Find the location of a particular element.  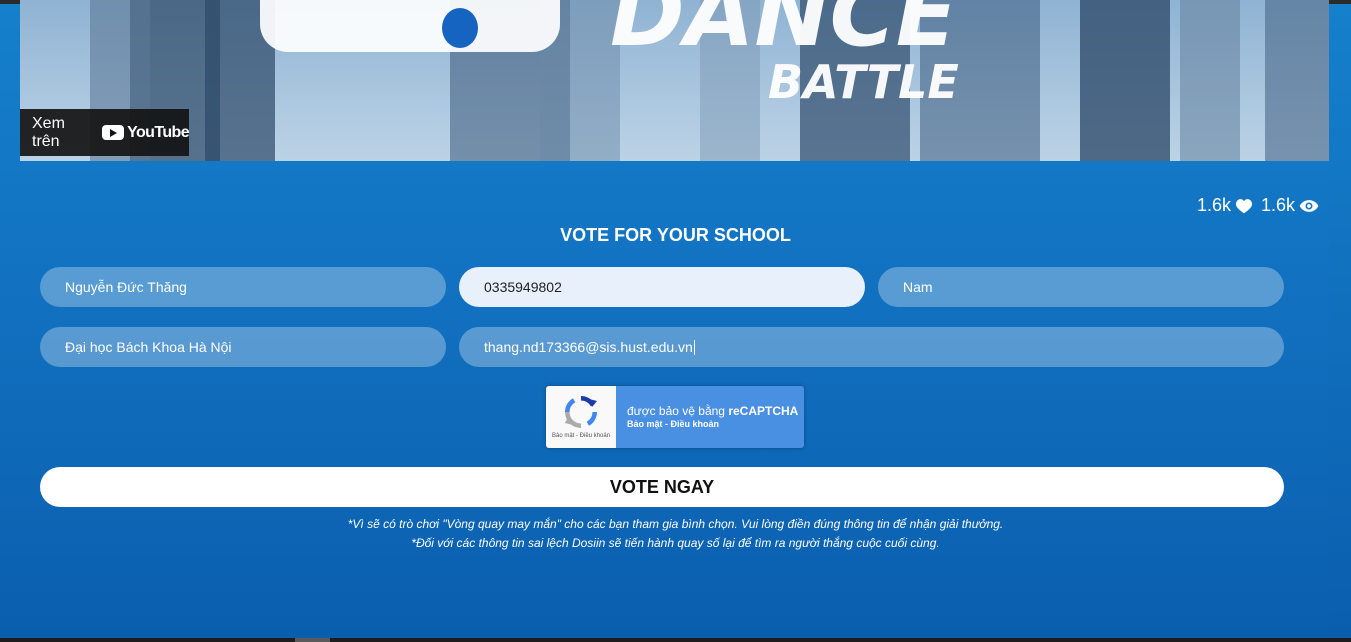

youtube-wordmark: YouTube is located at coordinates (158, 132).